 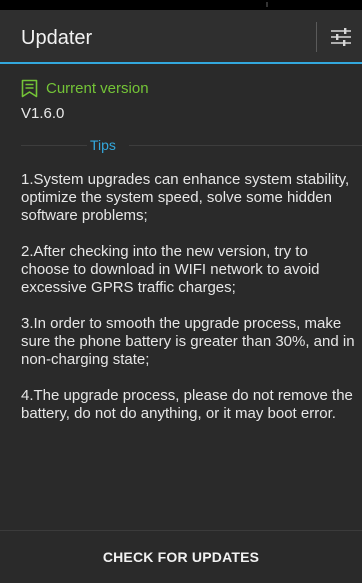 I want to click on status-bar, so click(x=181, y=5).